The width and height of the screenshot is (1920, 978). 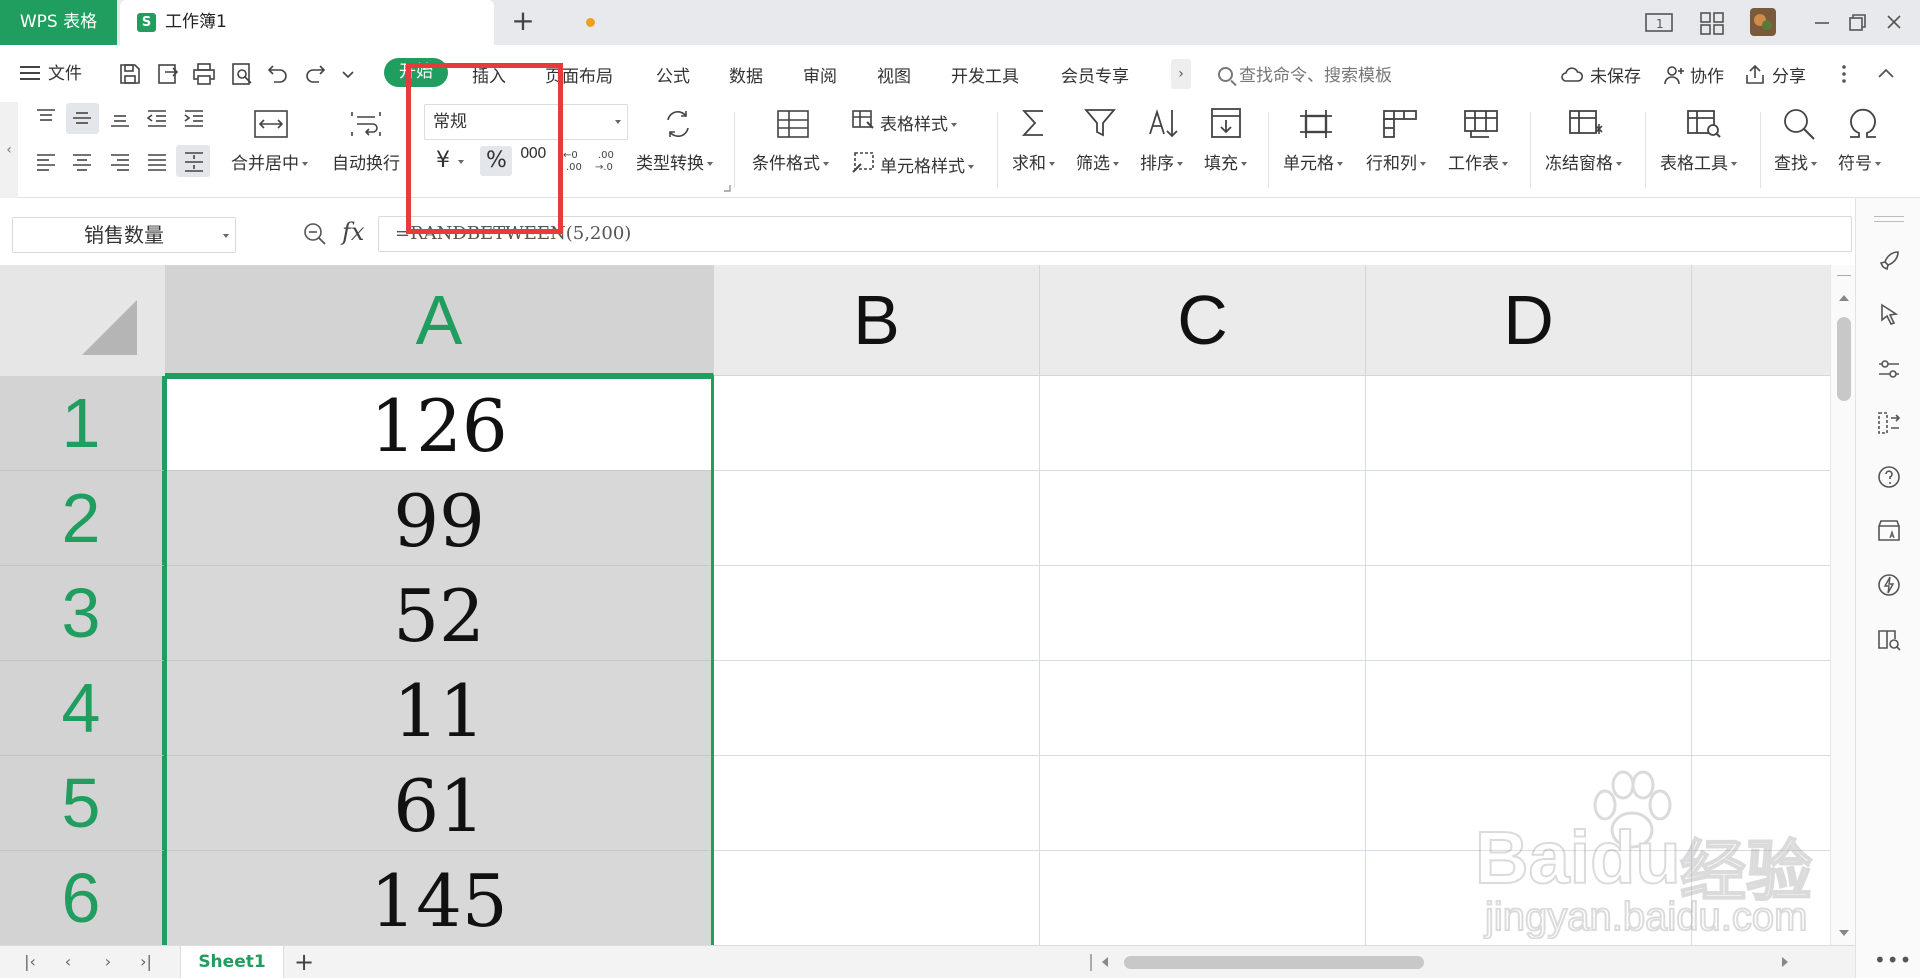 What do you see at coordinates (1396, 161) in the screenshot?
I see `row-col-button: 行和列` at bounding box center [1396, 161].